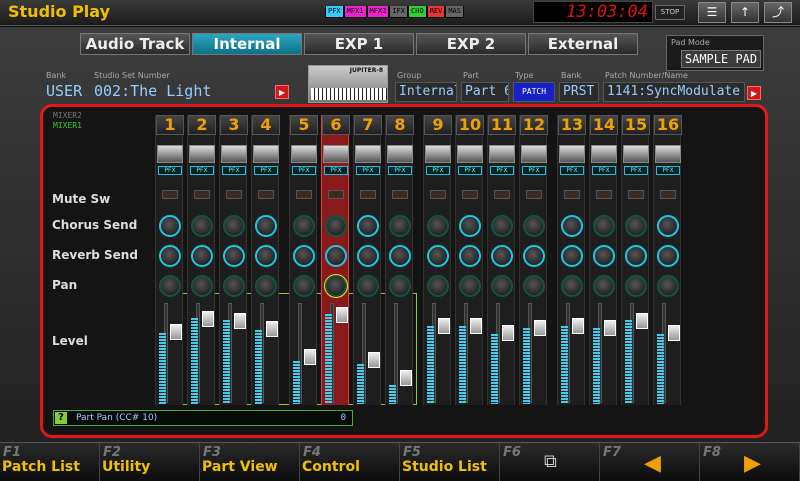 The width and height of the screenshot is (800, 481). I want to click on channel-strip-4: 4 PFX, so click(265, 260).